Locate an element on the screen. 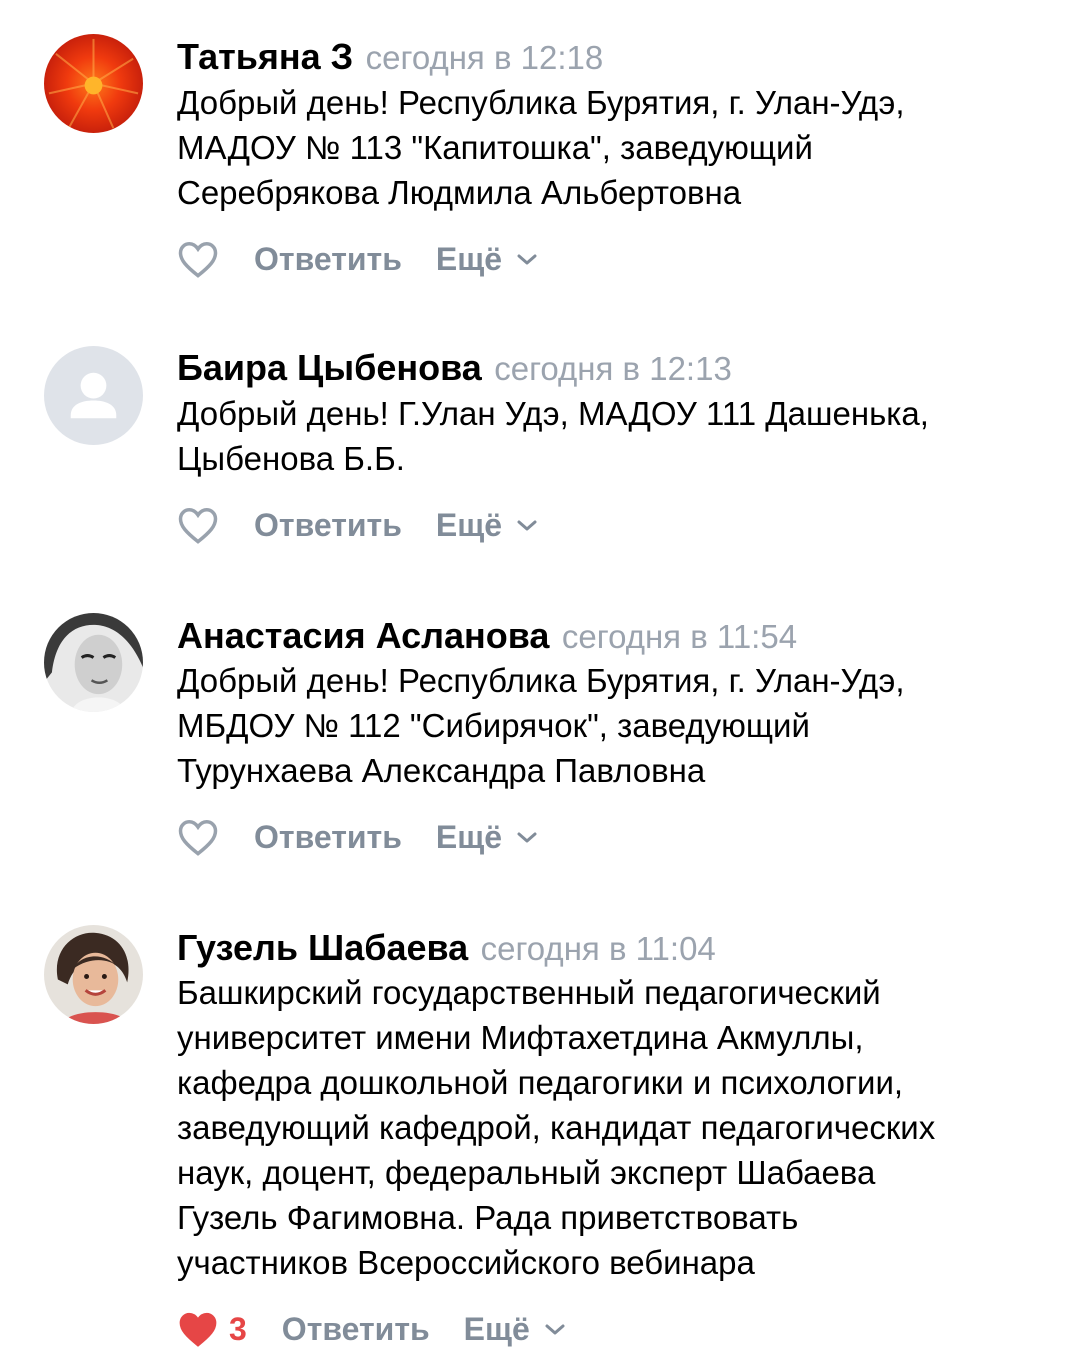 Image resolution: width=1080 pixels, height=1367 pixels. comment-time: сегодня в 11:54 is located at coordinates (679, 636).